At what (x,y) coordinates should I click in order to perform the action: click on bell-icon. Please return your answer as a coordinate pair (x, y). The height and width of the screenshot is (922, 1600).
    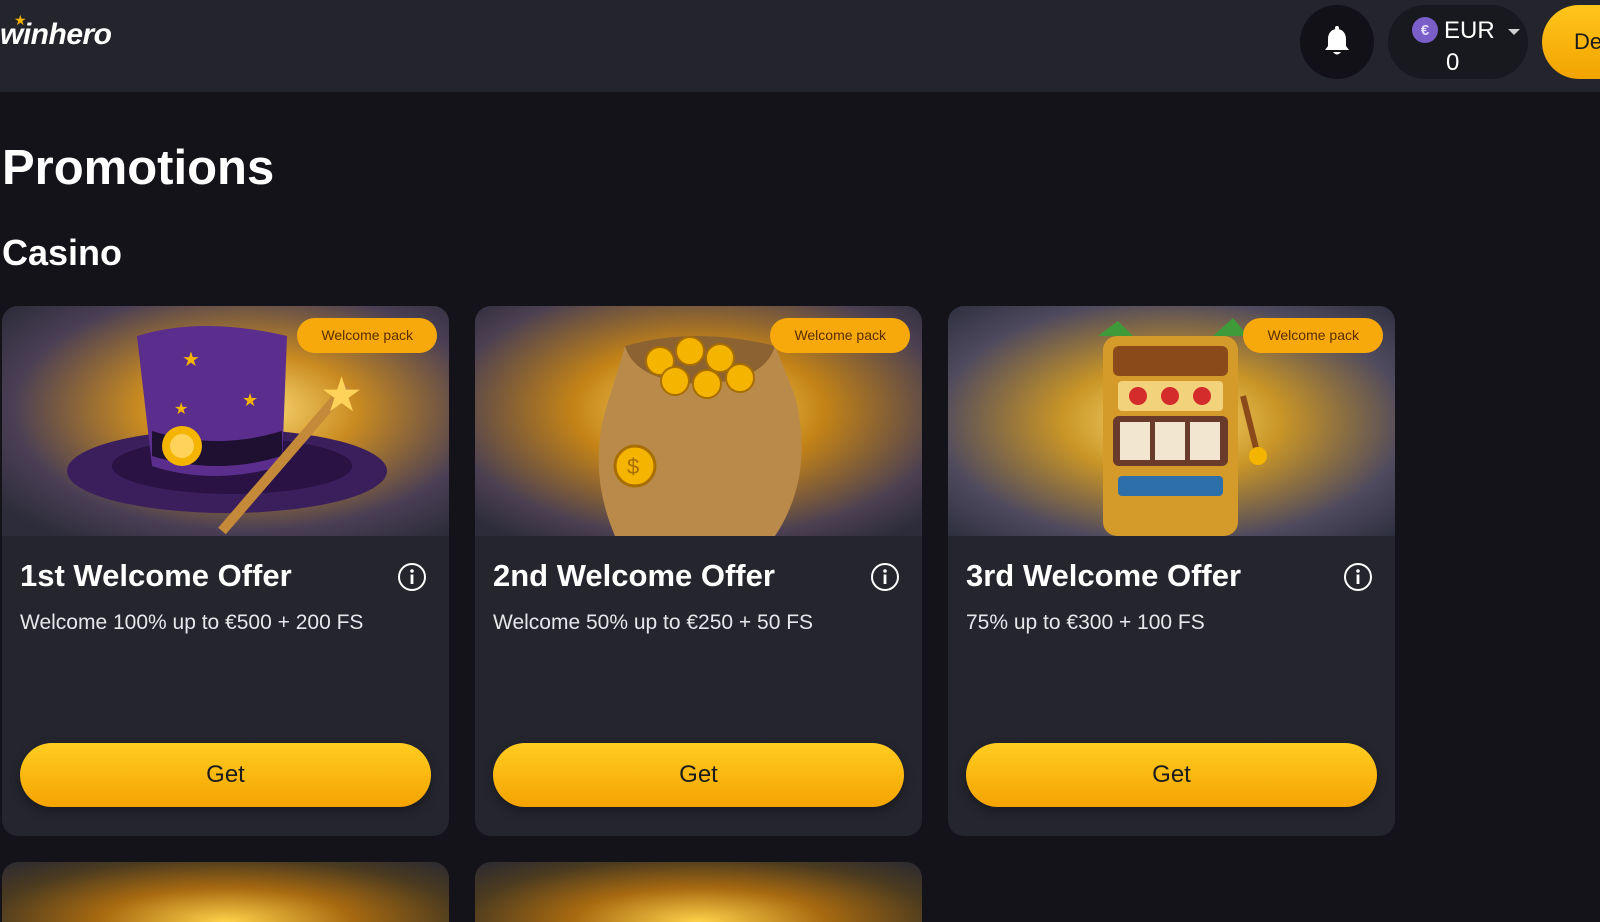
    Looking at the image, I should click on (1337, 40).